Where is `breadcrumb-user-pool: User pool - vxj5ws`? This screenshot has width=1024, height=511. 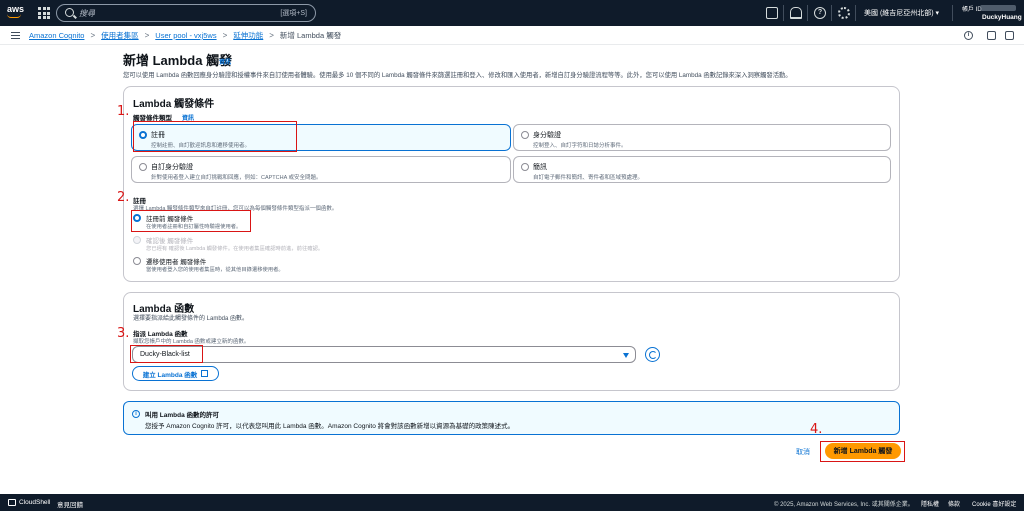
breadcrumb-user-pool: User pool - vxj5ws is located at coordinates (185, 35).